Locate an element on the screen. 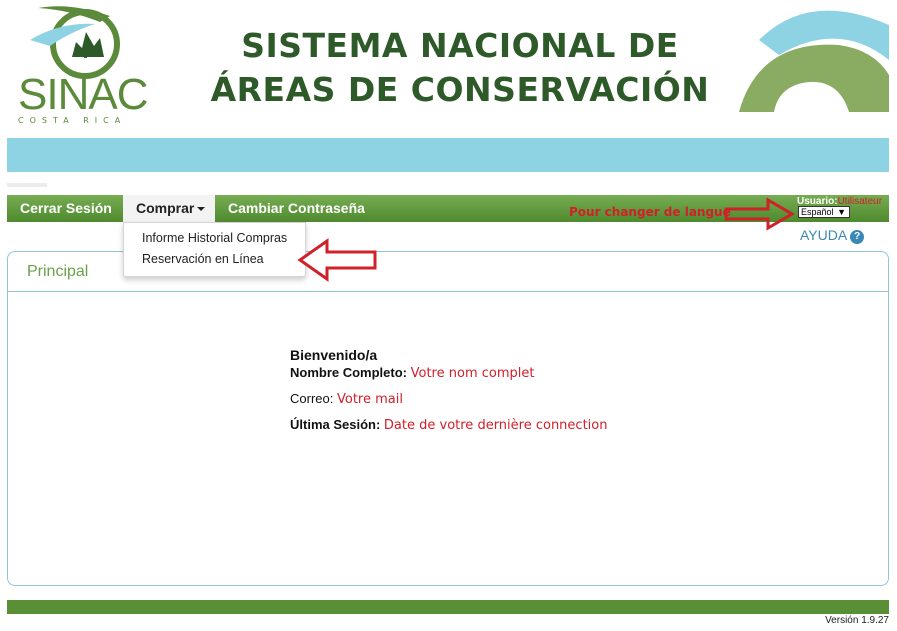 This screenshot has height=631, width=897. footer-bar is located at coordinates (448, 607).